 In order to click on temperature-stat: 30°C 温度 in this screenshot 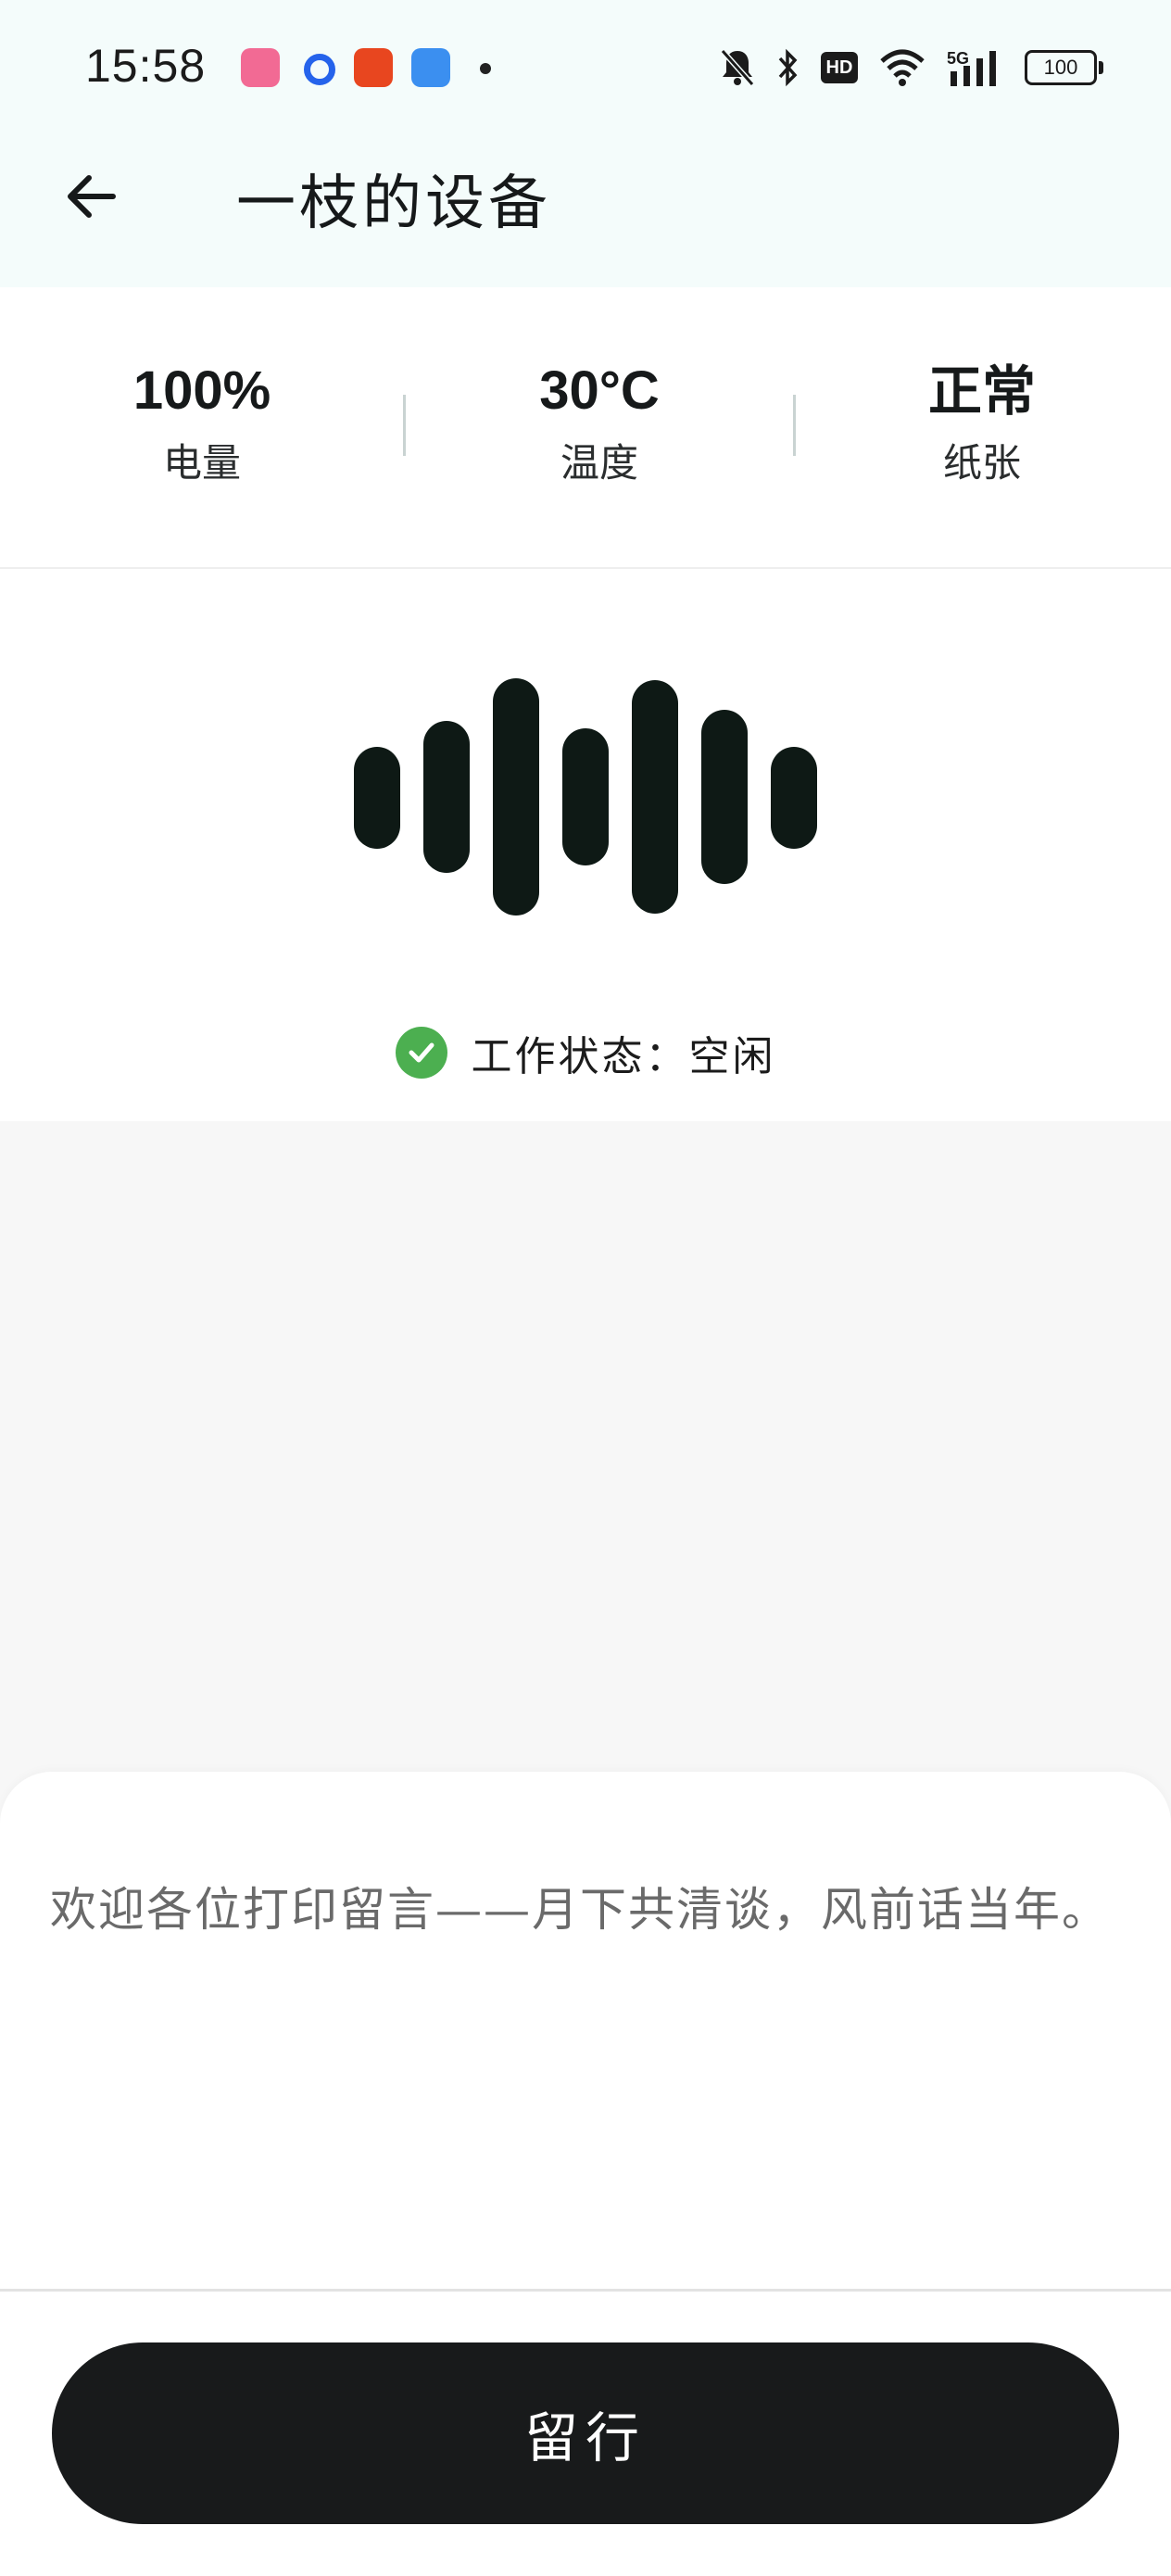, I will do `click(599, 423)`.